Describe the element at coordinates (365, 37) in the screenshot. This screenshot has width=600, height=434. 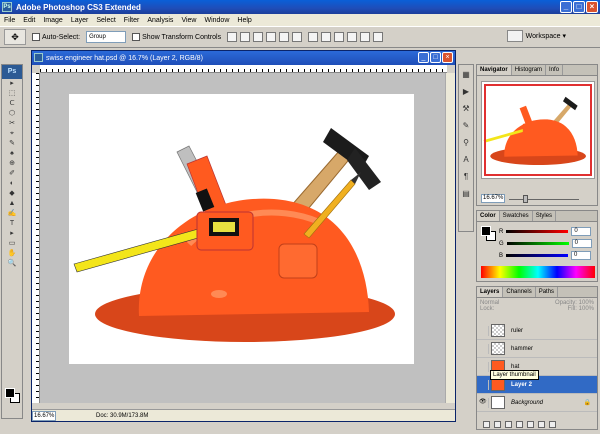
I see `distribute-center-icon` at that location.